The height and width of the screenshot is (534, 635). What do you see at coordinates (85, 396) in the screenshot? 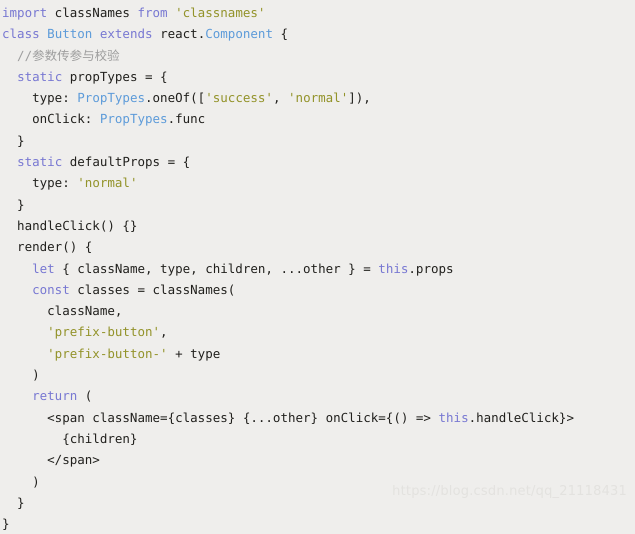
I see `code-token-pln: (` at bounding box center [85, 396].